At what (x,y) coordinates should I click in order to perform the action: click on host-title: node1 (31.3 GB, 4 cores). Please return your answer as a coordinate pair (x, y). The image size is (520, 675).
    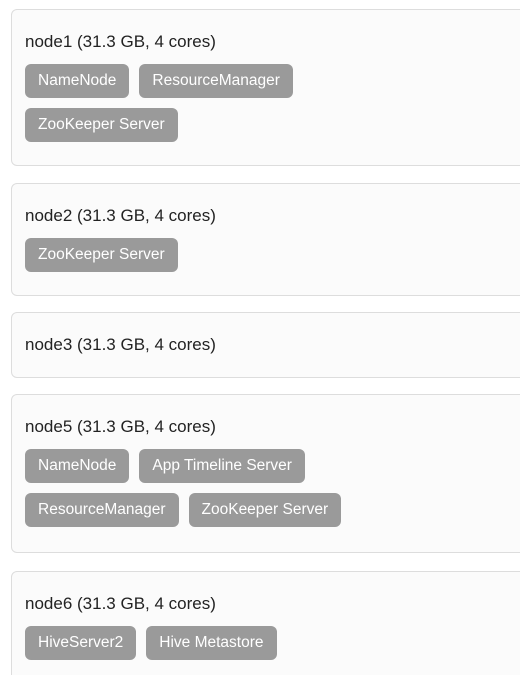
    Looking at the image, I should click on (120, 41).